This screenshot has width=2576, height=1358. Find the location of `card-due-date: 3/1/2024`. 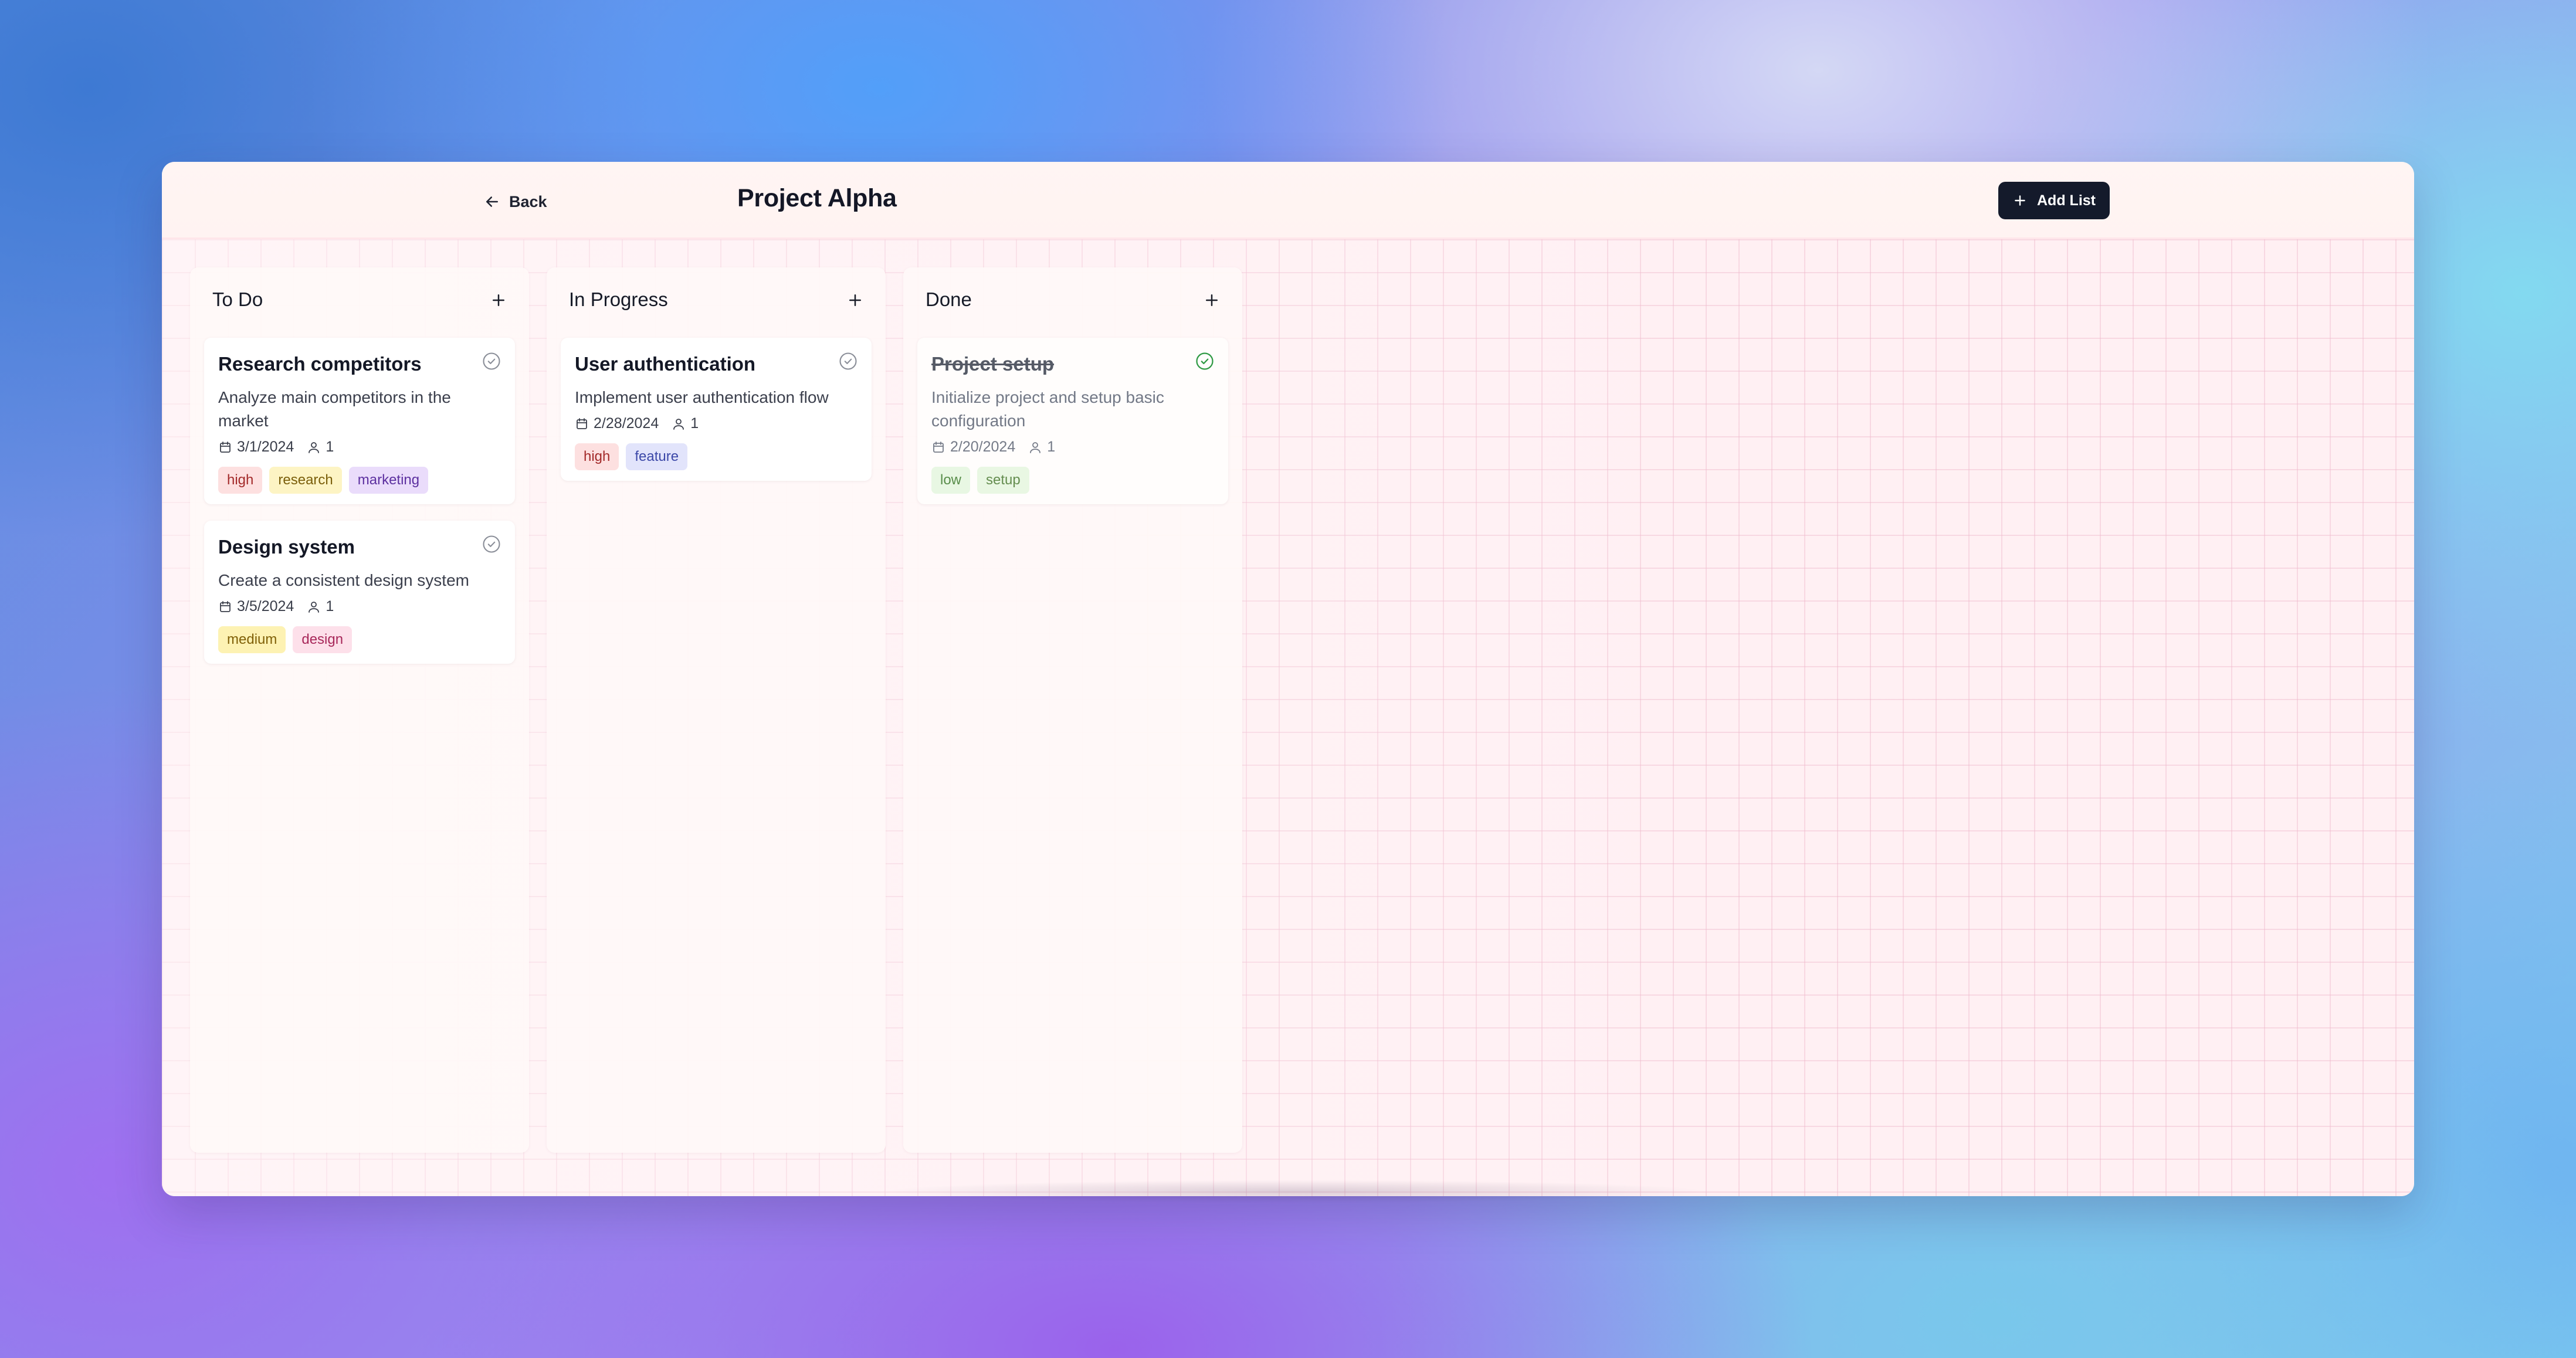

card-due-date: 3/1/2024 is located at coordinates (265, 447).